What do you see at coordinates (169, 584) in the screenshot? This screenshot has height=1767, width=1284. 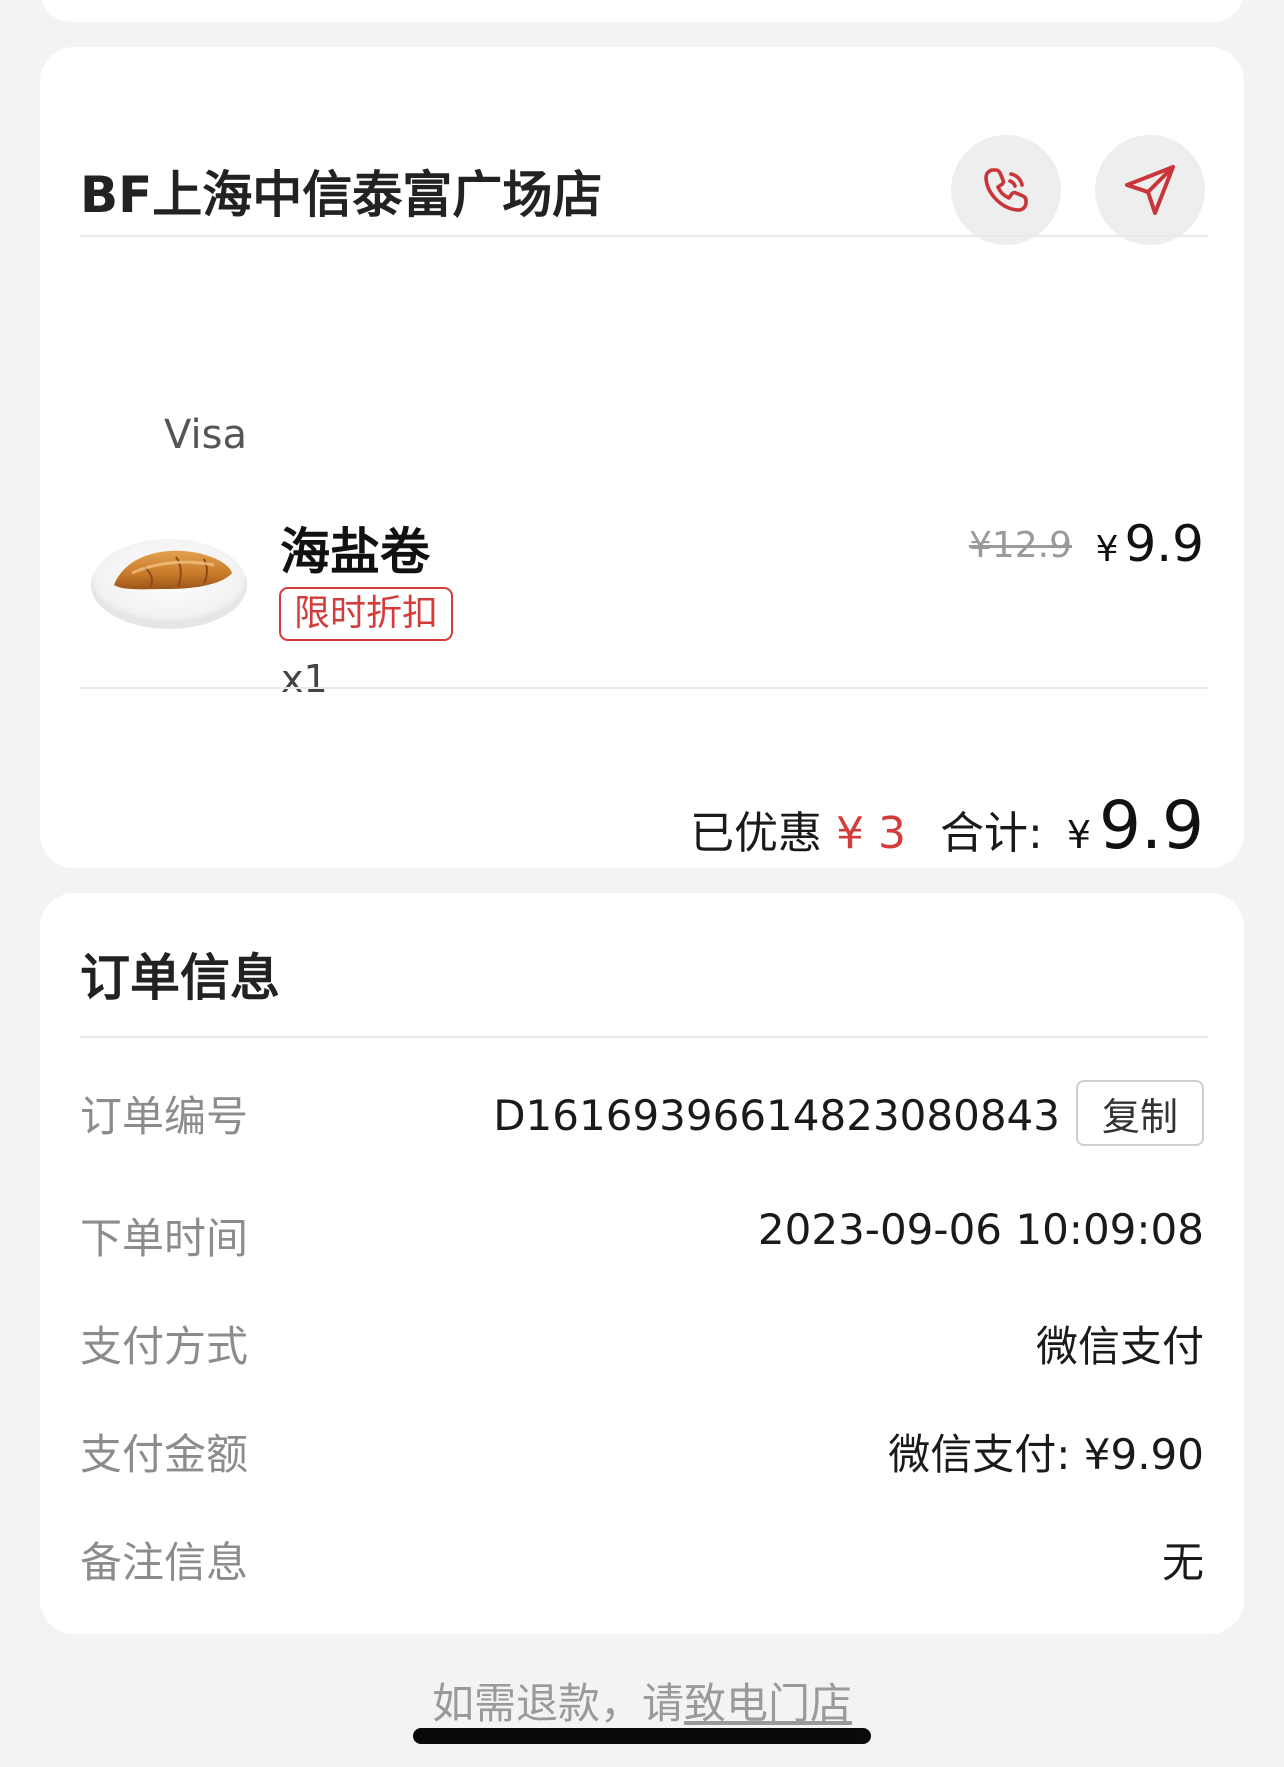 I see `salt-bread-roll-image` at bounding box center [169, 584].